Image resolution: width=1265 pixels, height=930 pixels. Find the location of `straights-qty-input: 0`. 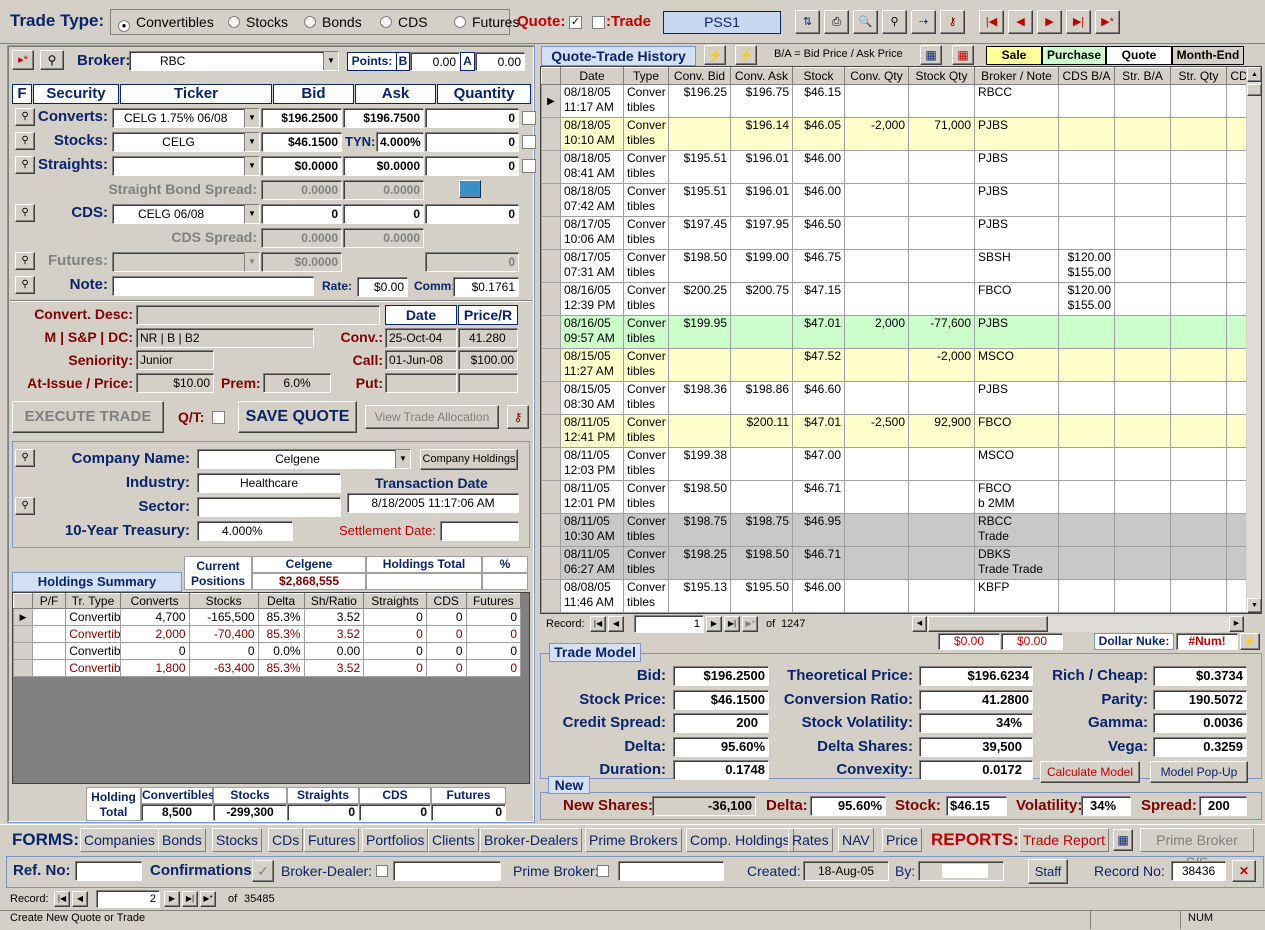

straights-qty-input: 0 is located at coordinates (472, 166).